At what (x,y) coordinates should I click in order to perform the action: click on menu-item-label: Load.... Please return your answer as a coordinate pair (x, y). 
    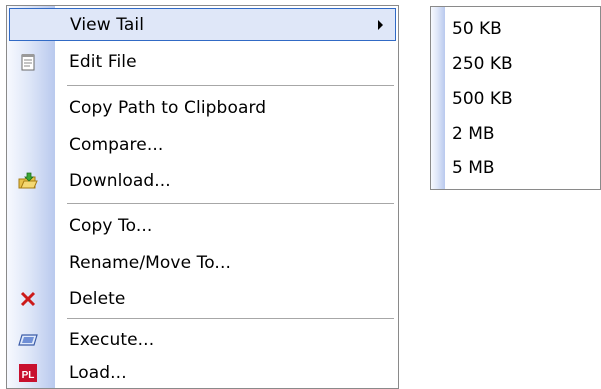
    Looking at the image, I should click on (98, 372).